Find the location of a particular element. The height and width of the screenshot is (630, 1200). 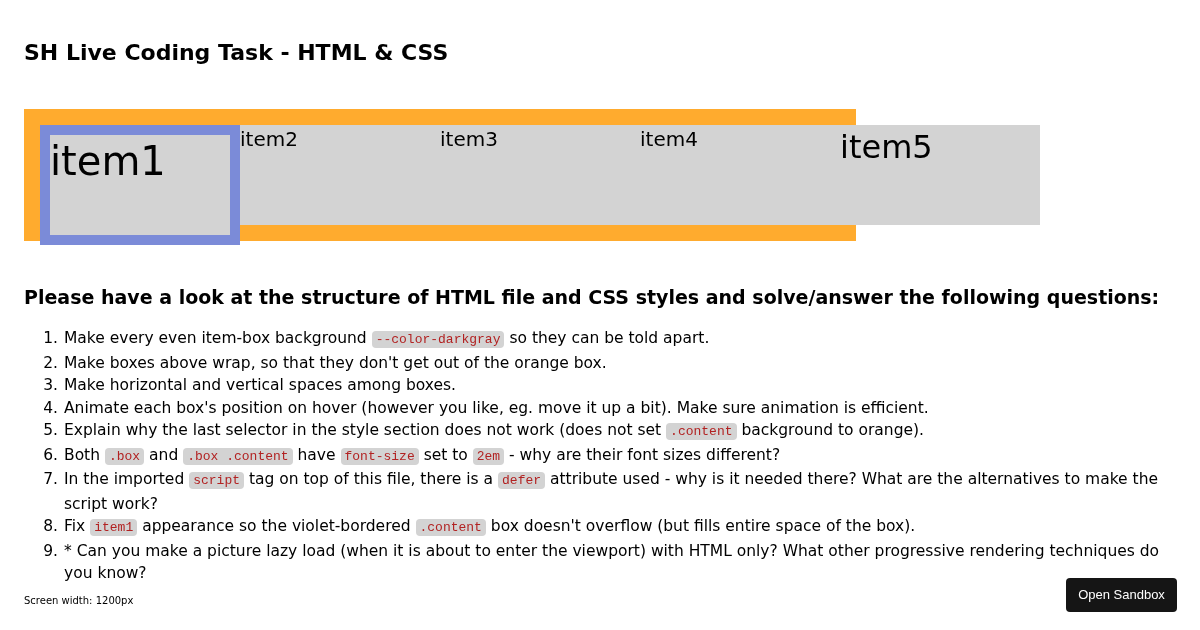

question-text: Make boxes above wrap, so that they don't get out of the orange box. is located at coordinates (335, 363).